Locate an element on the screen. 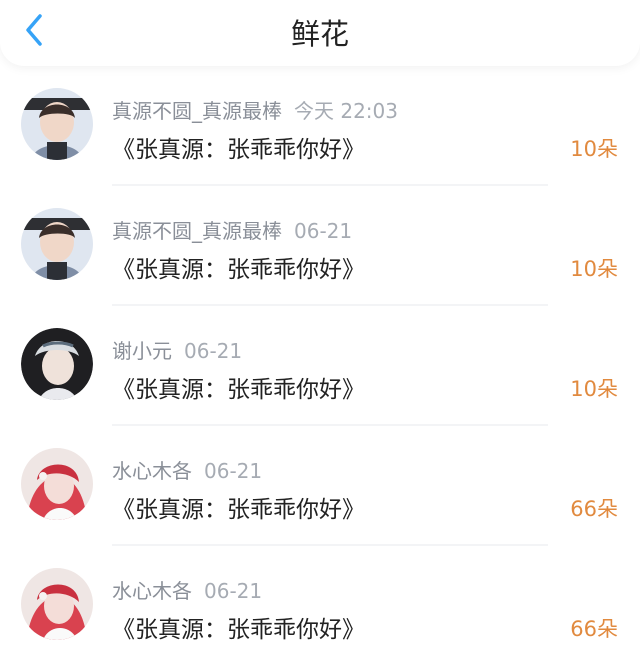 This screenshot has width=640, height=672. page-title: 鲜花 is located at coordinates (319, 34).